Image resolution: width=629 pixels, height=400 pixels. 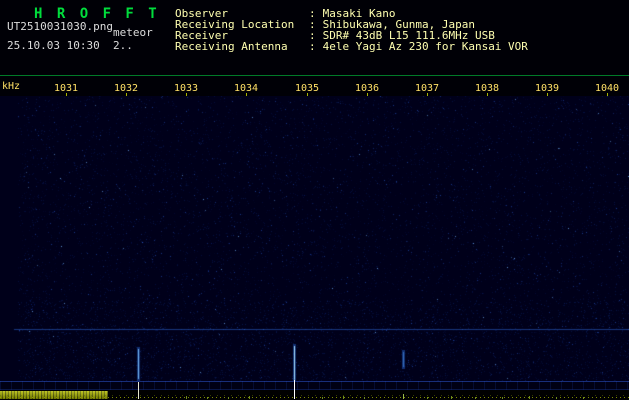 I want to click on level-baseline, so click(x=314, y=397).